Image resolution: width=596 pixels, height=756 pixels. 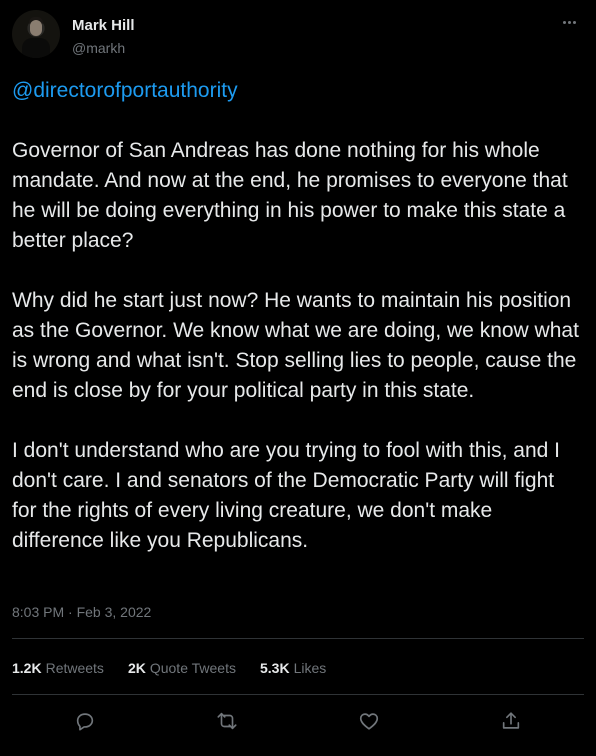 I want to click on mention-link: @directorofportauthority, so click(x=125, y=90).